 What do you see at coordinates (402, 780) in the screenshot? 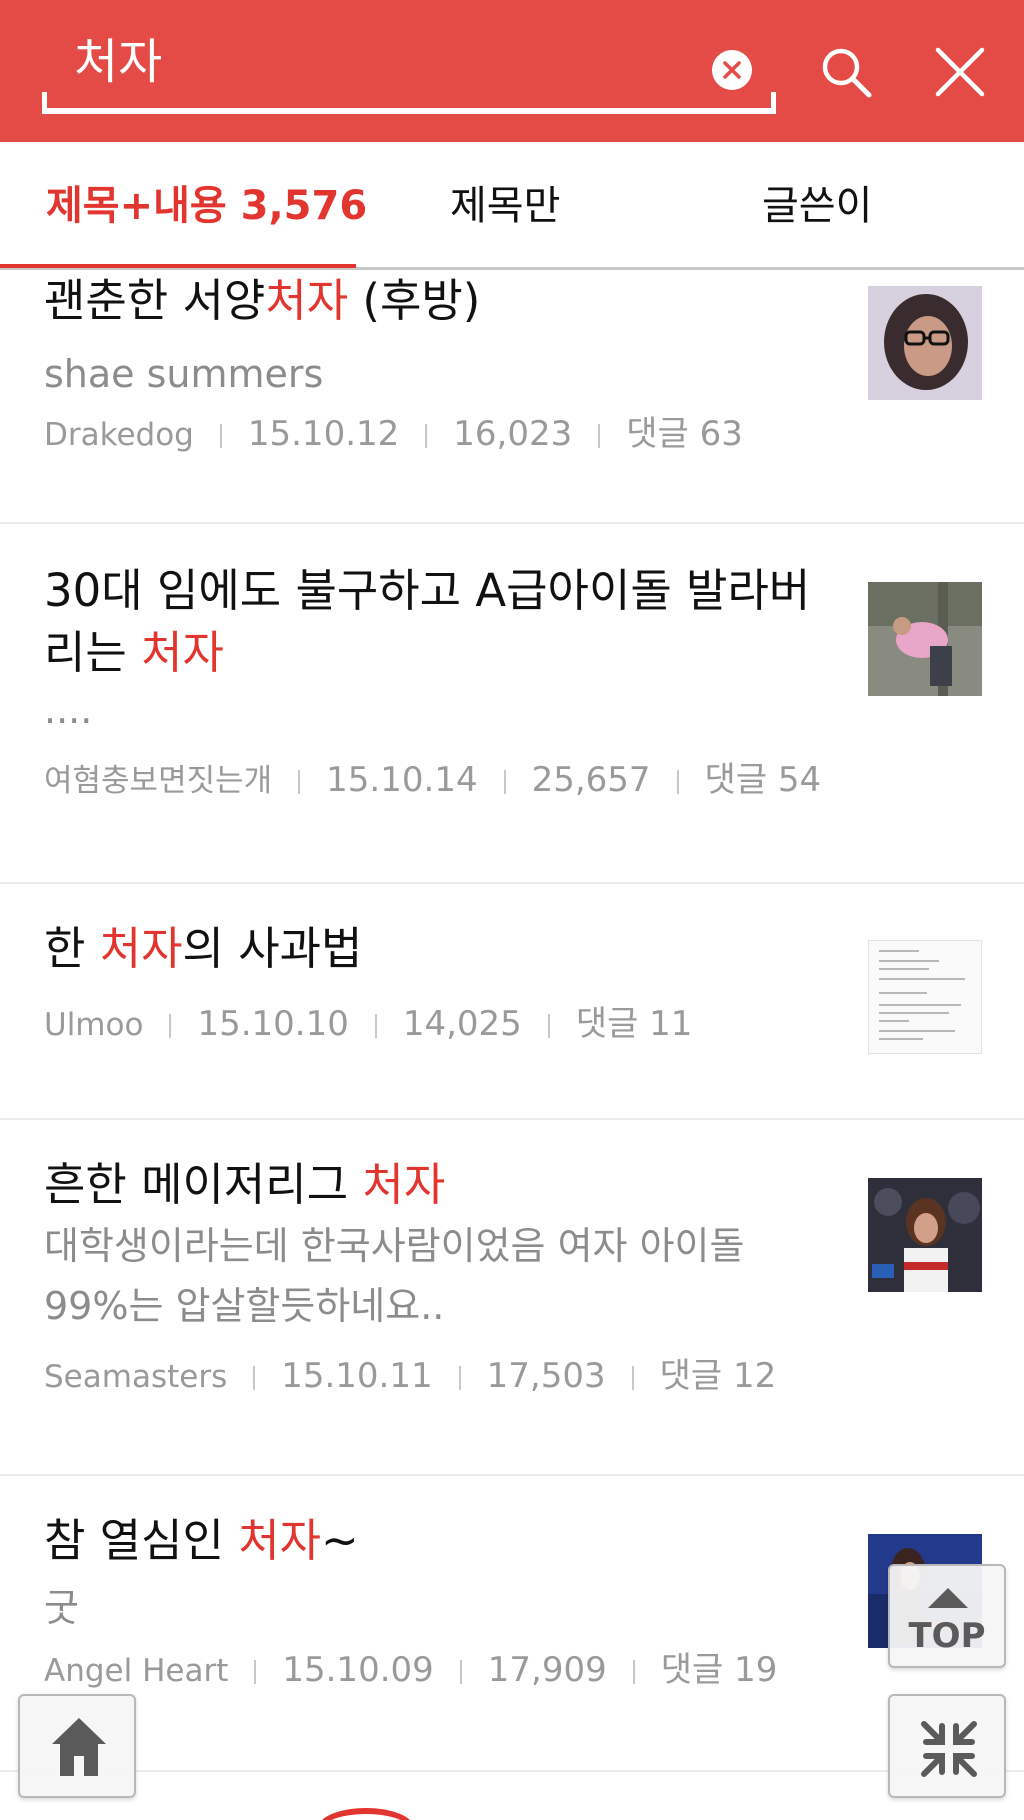
I see `result-date: 15.10.14` at bounding box center [402, 780].